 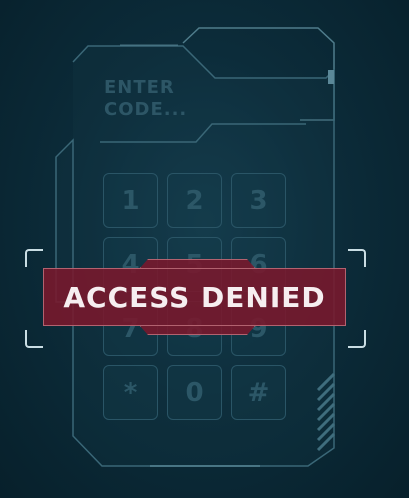 What do you see at coordinates (357, 339) in the screenshot?
I see `bracket-bottom-right` at bounding box center [357, 339].